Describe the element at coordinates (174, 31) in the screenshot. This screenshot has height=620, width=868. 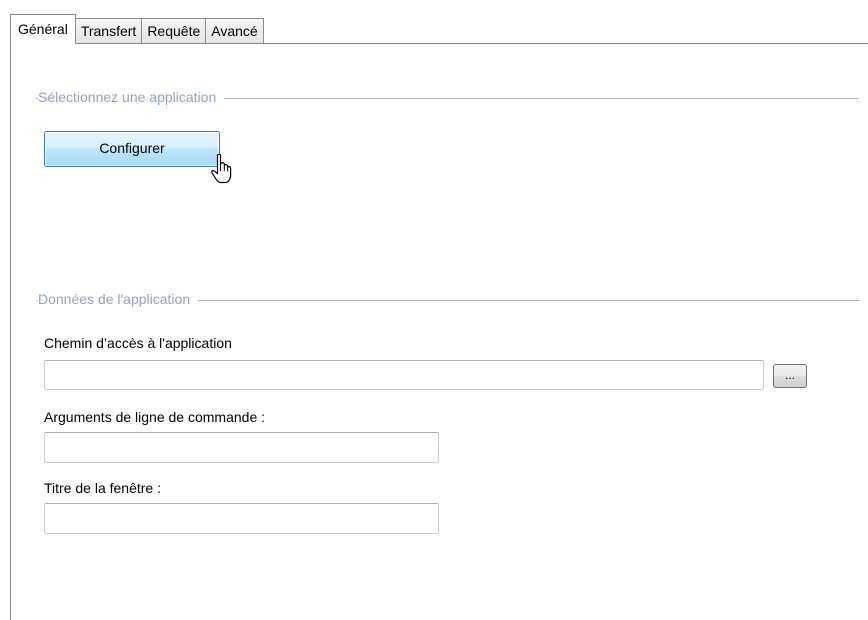
I see `tab-requete: Requête` at that location.